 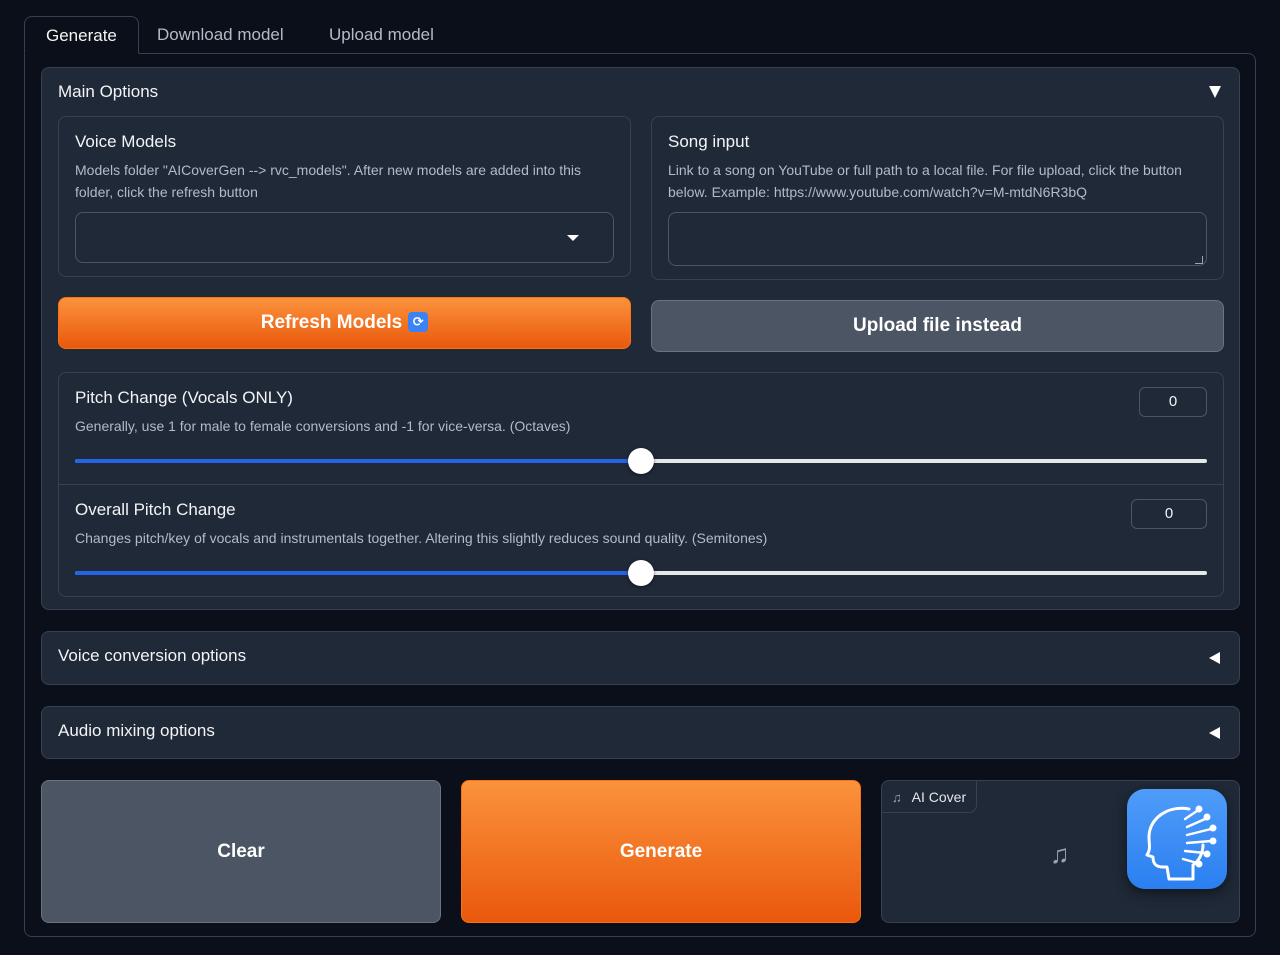 I want to click on main-options-title: Main Options, so click(x=108, y=92).